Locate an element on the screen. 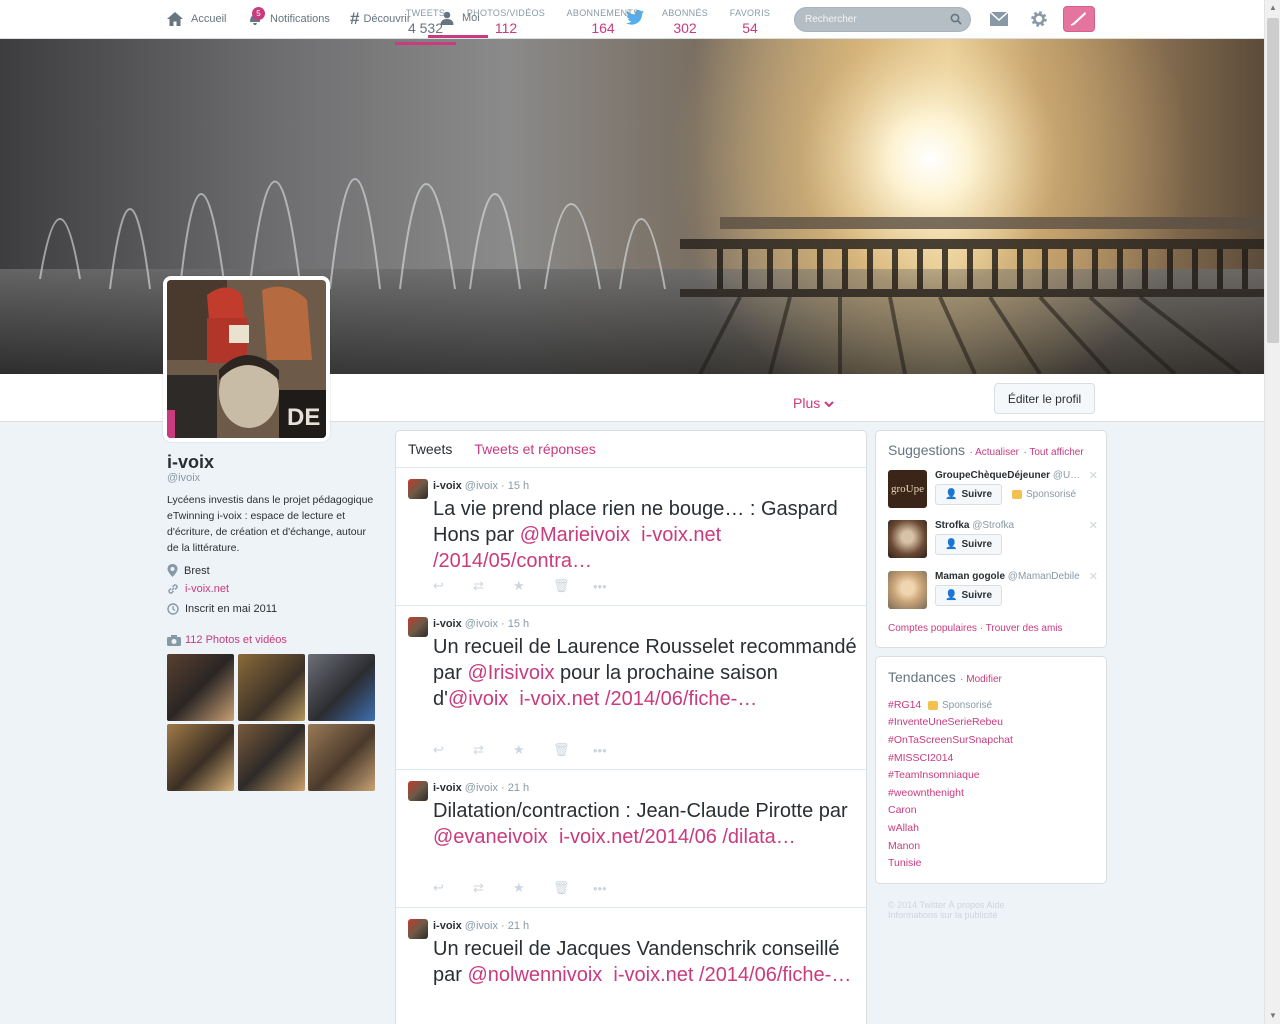 This screenshot has height=1024, width=1280. scrollbar-thumb is located at coordinates (1273, 180).